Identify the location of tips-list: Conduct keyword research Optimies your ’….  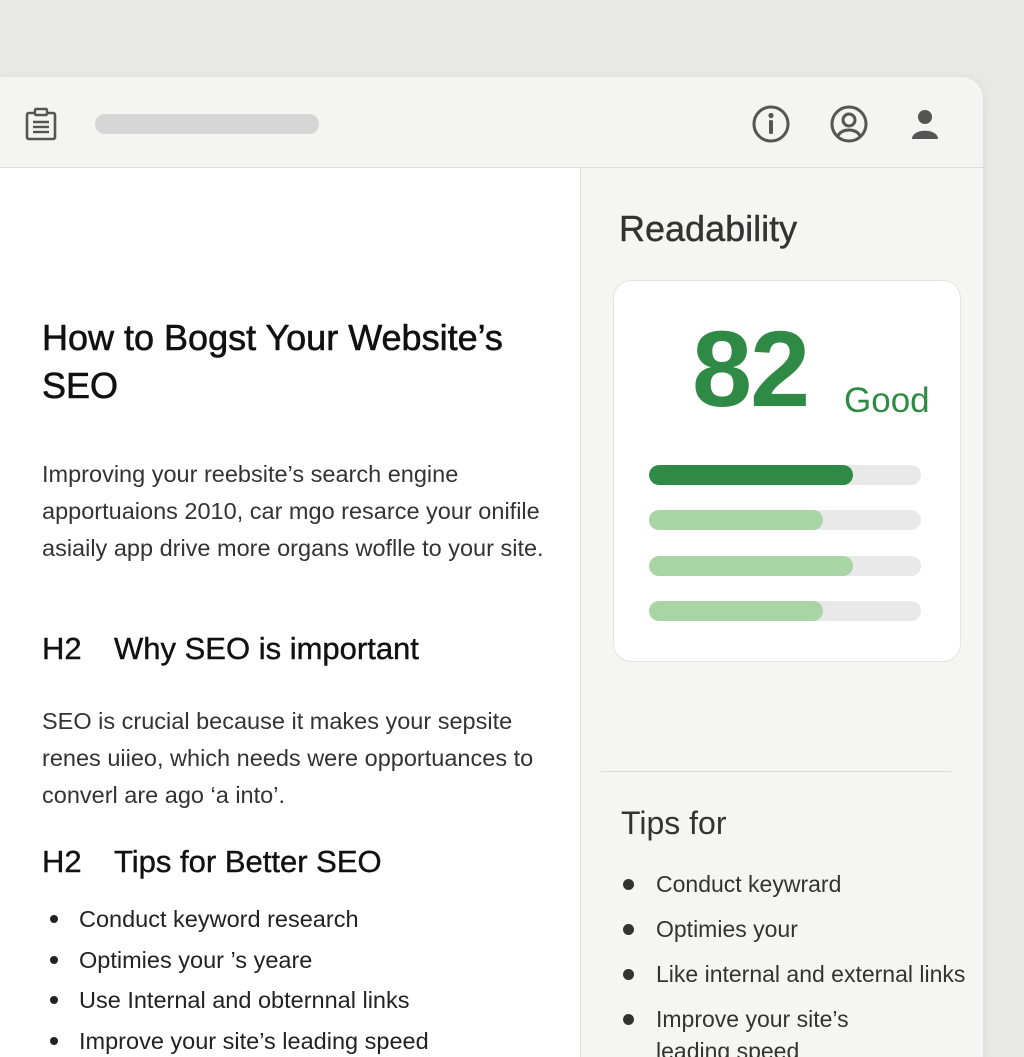
(235, 978).